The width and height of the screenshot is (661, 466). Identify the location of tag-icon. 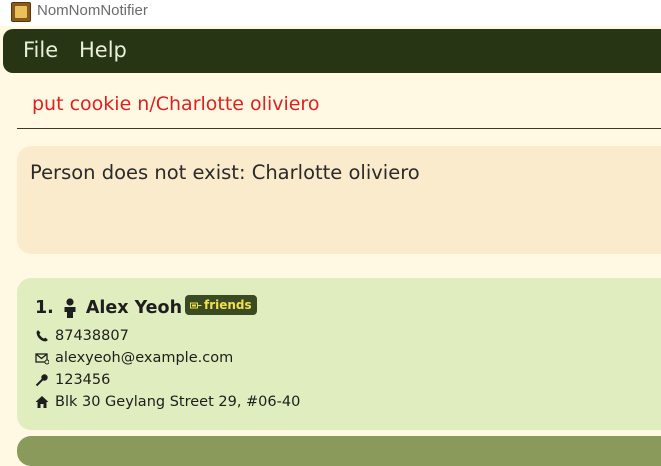
(196, 305).